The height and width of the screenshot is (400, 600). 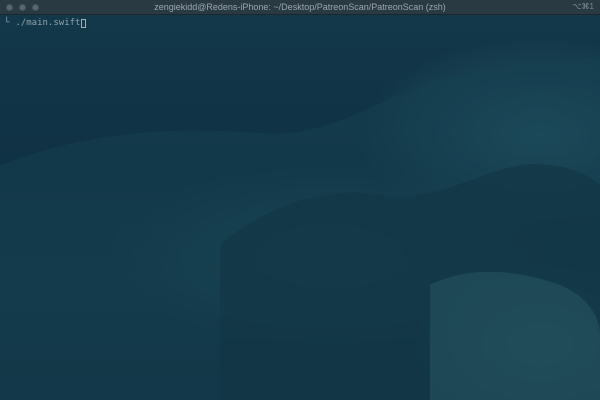 I want to click on window-controls, so click(x=22, y=7).